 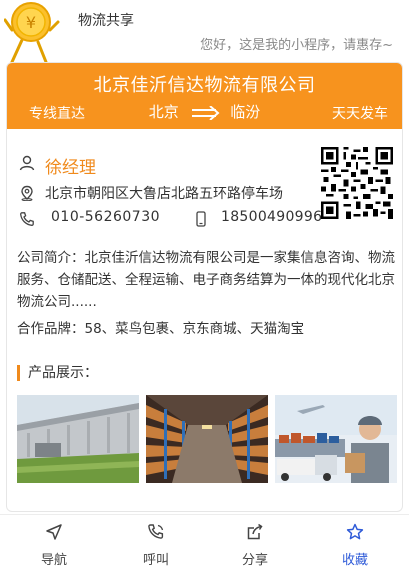 What do you see at coordinates (357, 183) in the screenshot?
I see `qr-code` at bounding box center [357, 183].